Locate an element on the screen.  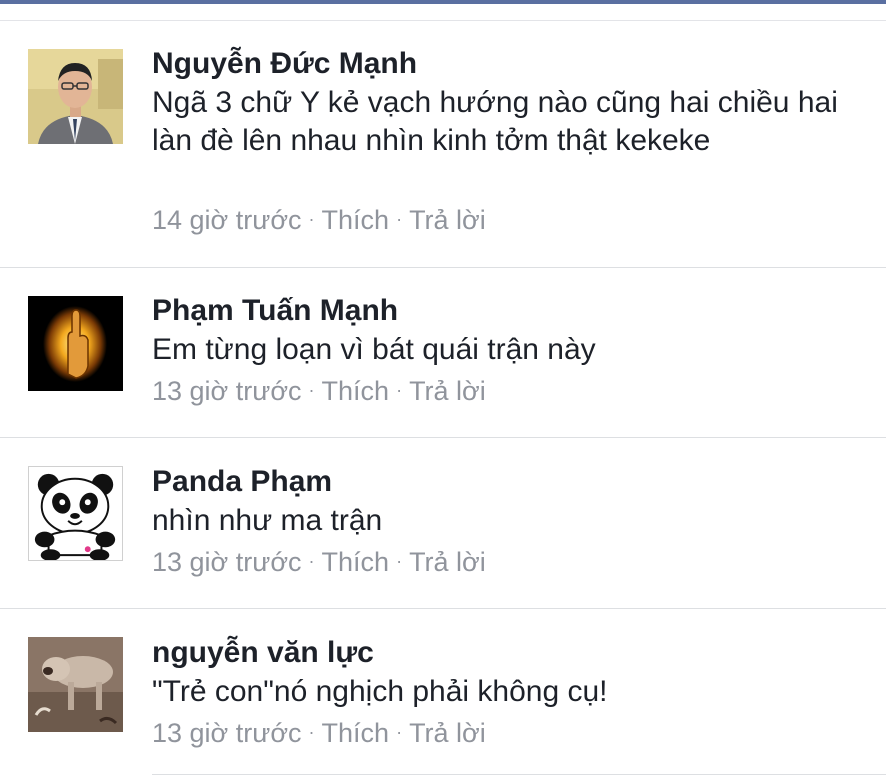
comment-text: "Trẻ con"nó nghịch phải không cụ! is located at coordinates (380, 691).